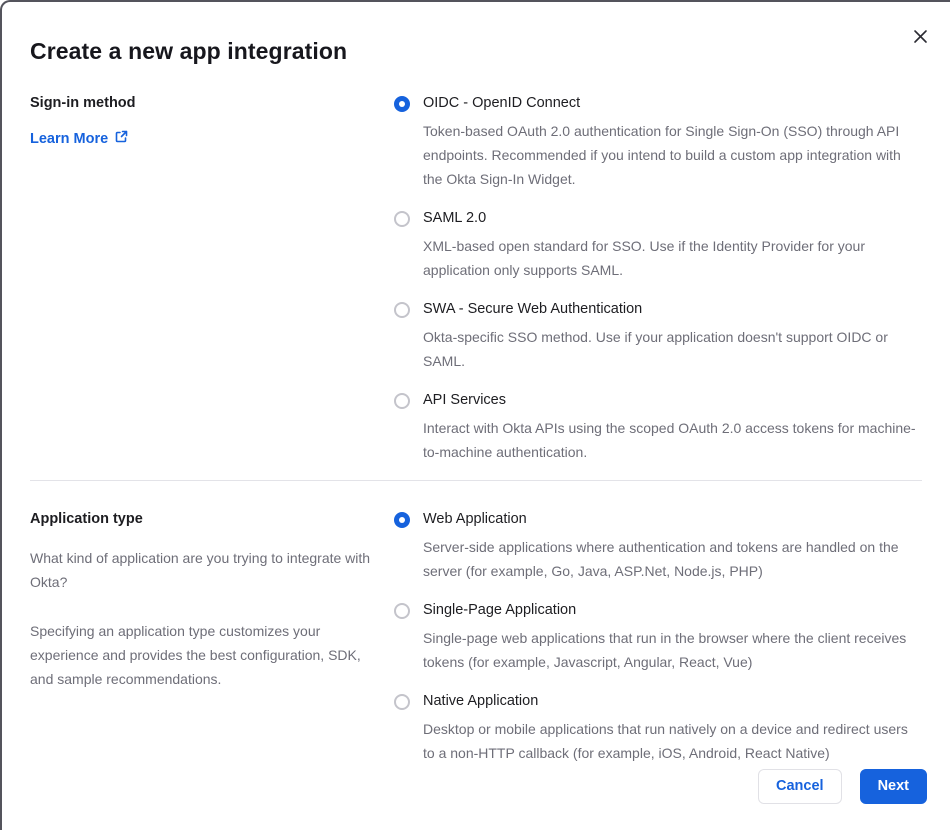  I want to click on page-title: Create a new app integration, so click(189, 51).